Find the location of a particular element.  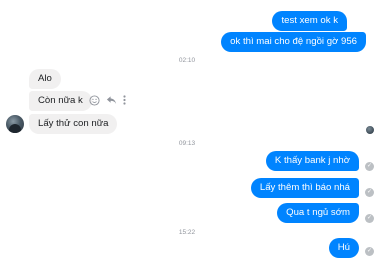

message-actions is located at coordinates (107, 100).